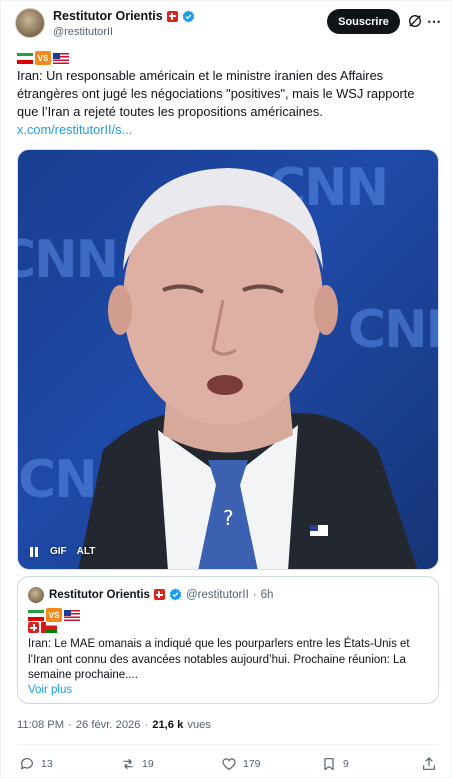 The height and width of the screenshot is (778, 452). I want to click on share-icon, so click(429, 763).